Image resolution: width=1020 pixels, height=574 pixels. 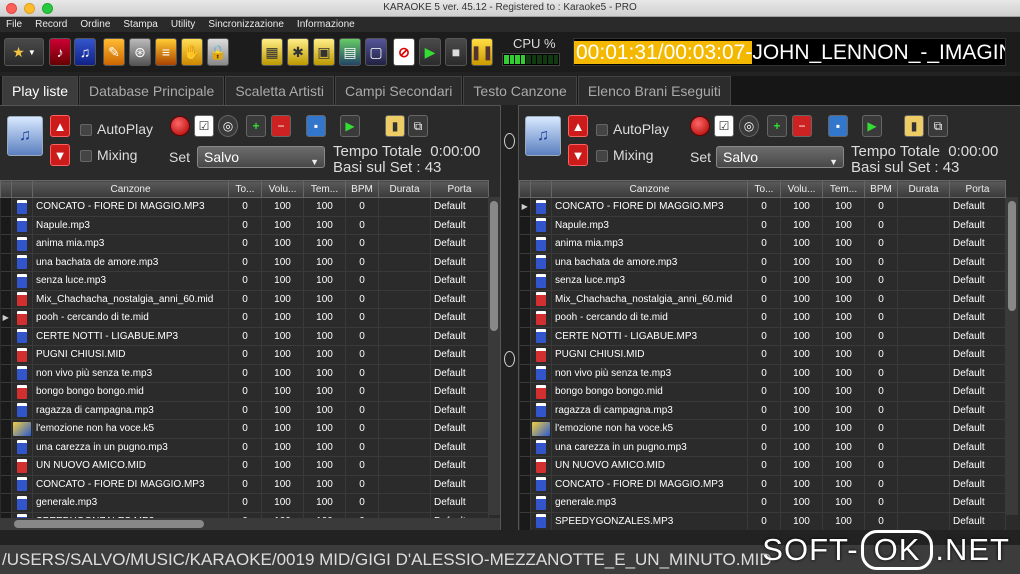 What do you see at coordinates (649, 336) in the screenshot?
I see `cell-song-name: CERTE NOTTI - LIGABUE.MP3` at bounding box center [649, 336].